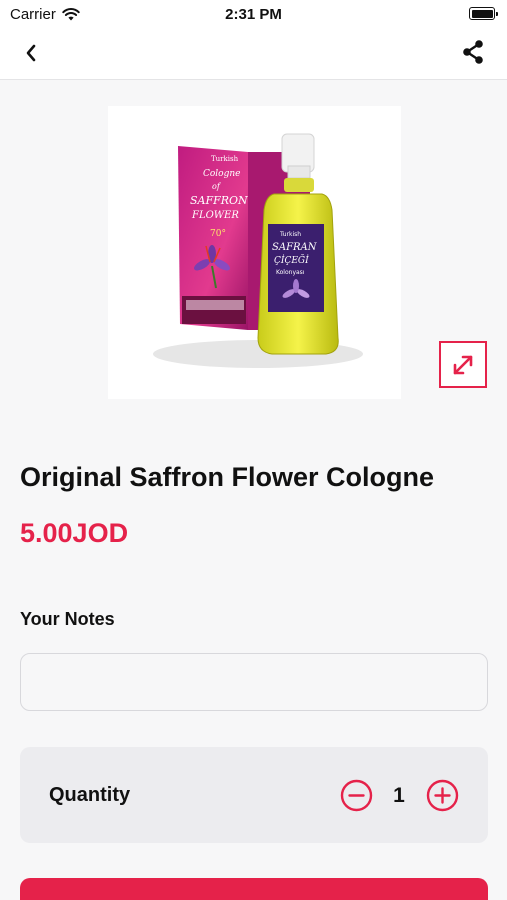  I want to click on add-to-cart-button, so click(254, 889).